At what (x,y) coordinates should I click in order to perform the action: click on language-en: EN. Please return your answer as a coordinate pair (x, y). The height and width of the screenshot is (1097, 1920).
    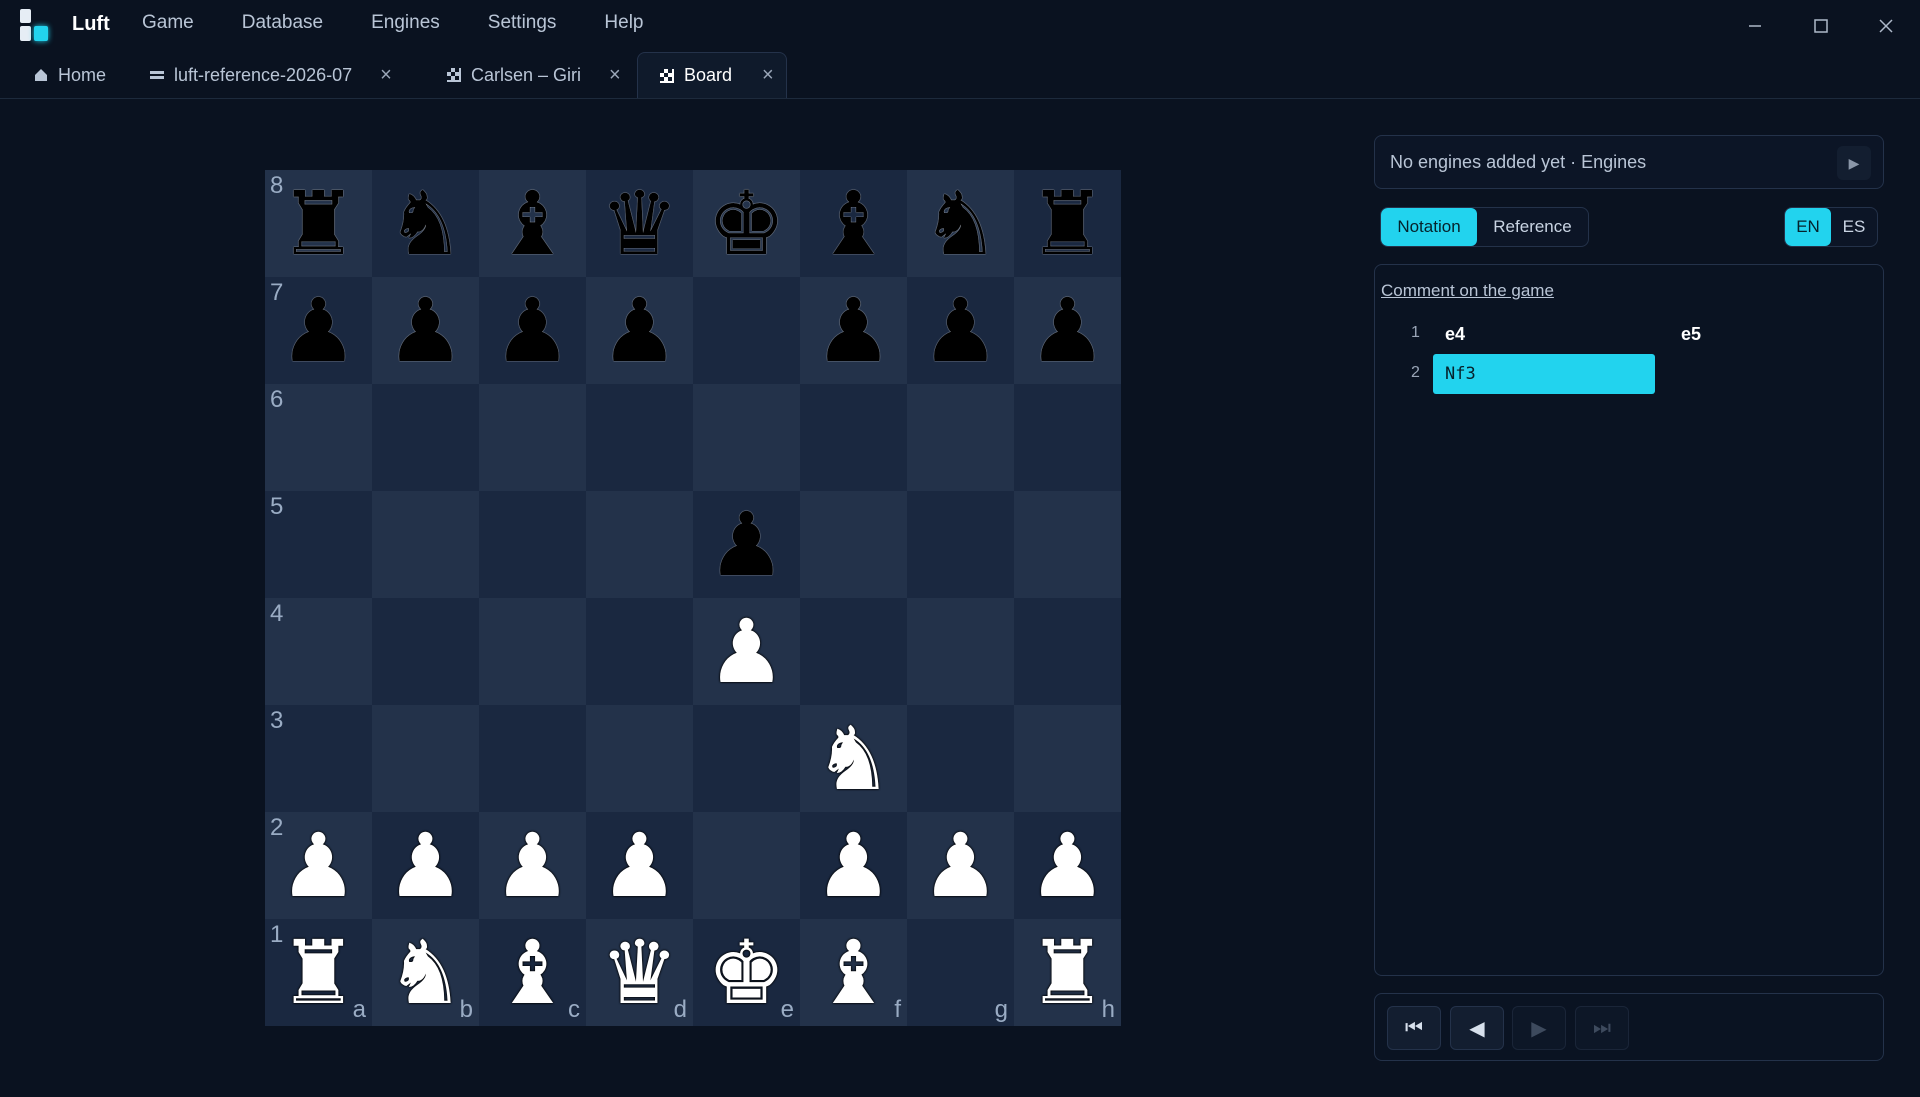
    Looking at the image, I should click on (1808, 227).